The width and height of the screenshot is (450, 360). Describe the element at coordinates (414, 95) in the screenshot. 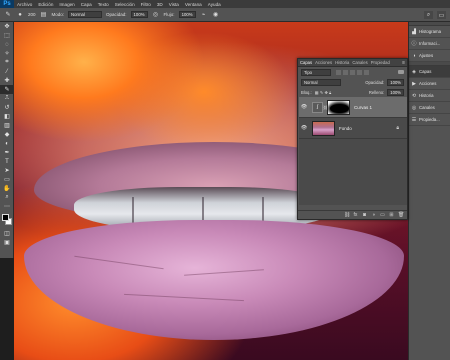

I see `history-icon: ⟲` at that location.